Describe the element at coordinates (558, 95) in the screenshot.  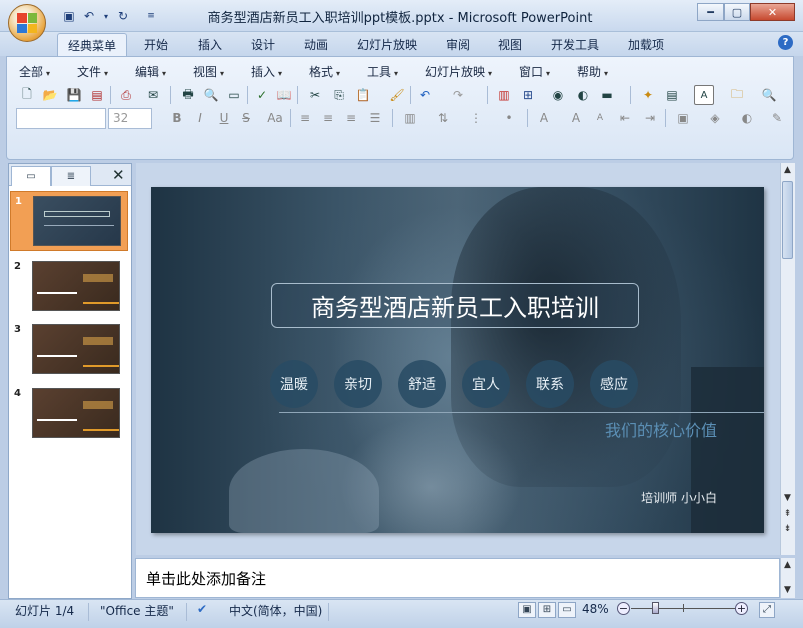
I see `hyperlink-icon: ◉` at that location.